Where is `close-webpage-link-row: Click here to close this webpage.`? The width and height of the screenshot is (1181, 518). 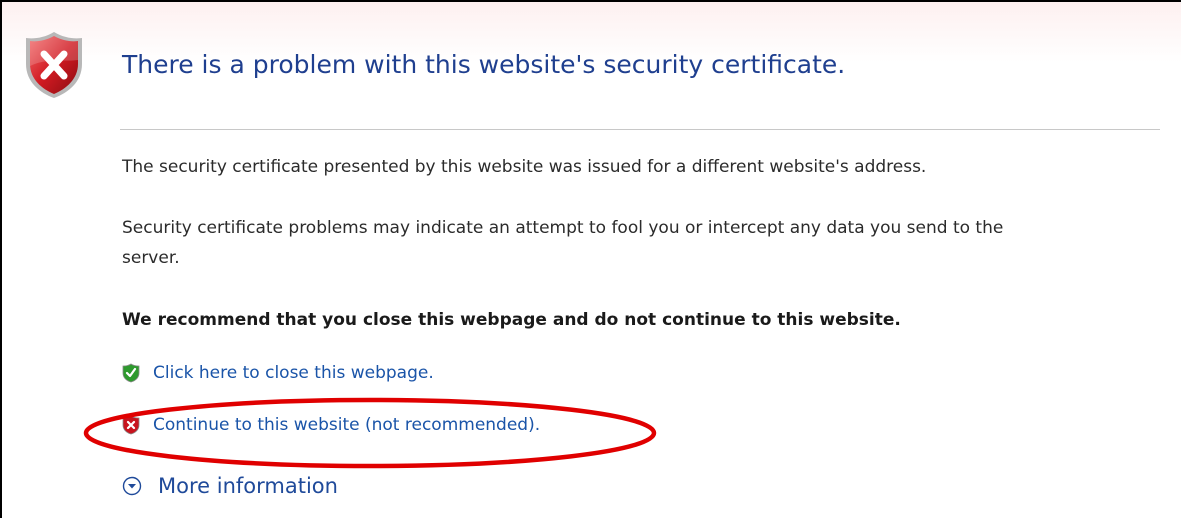 close-webpage-link-row: Click here to close this webpage. is located at coordinates (278, 373).